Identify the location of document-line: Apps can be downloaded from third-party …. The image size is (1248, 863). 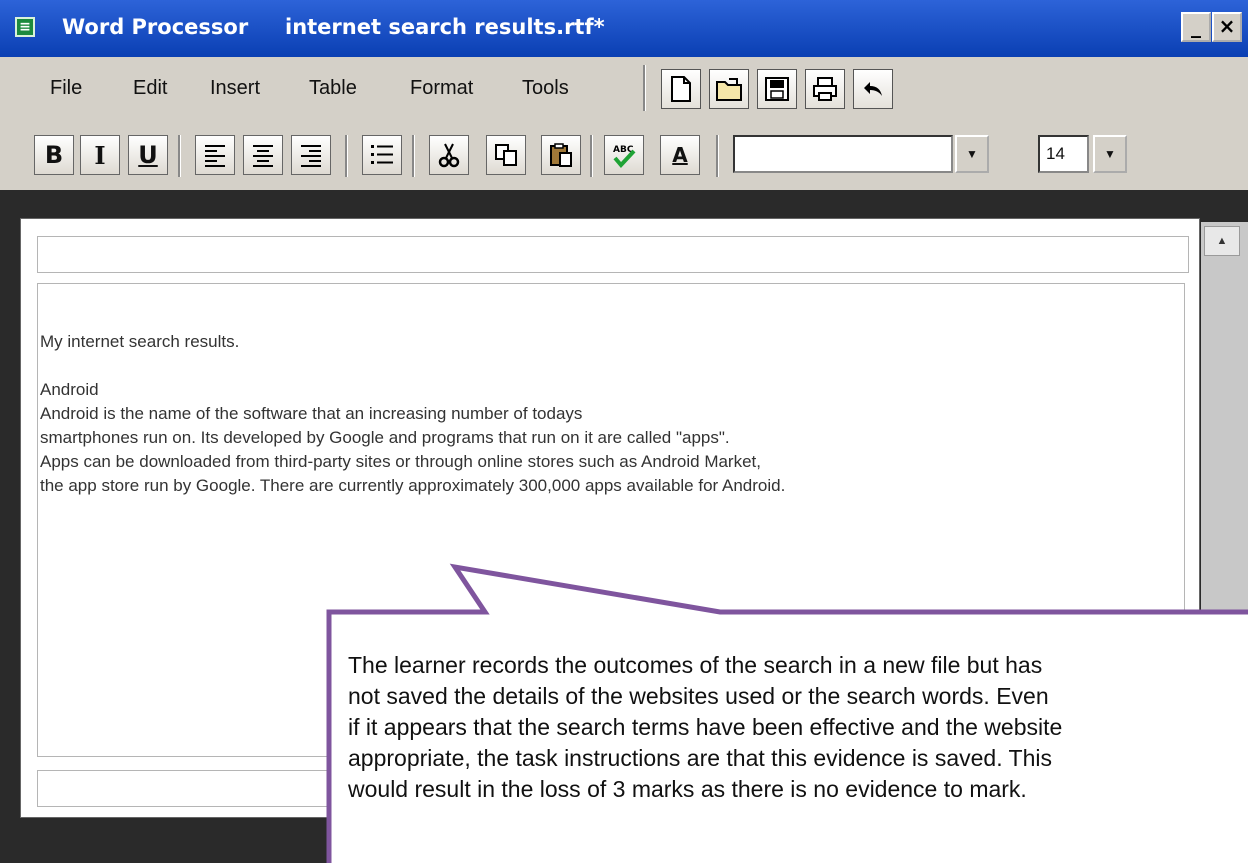
(400, 461).